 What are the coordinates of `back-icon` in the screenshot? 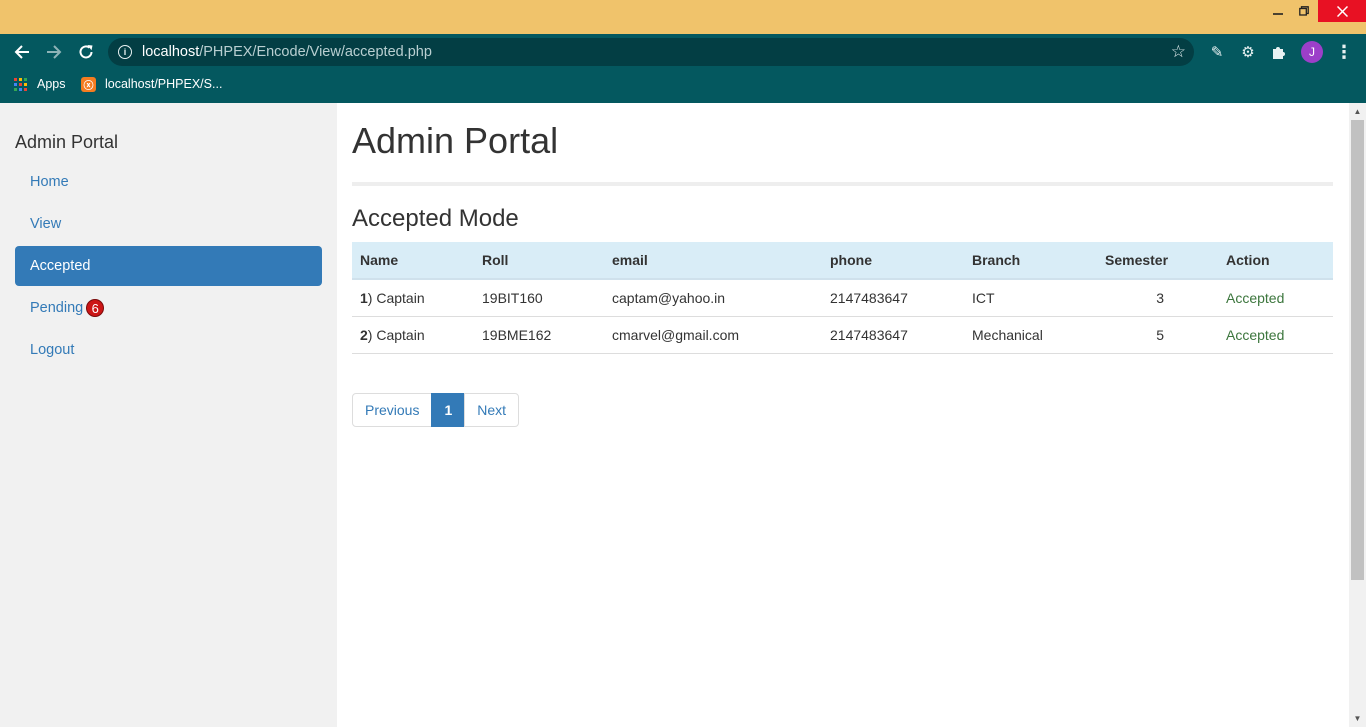 It's located at (22, 52).